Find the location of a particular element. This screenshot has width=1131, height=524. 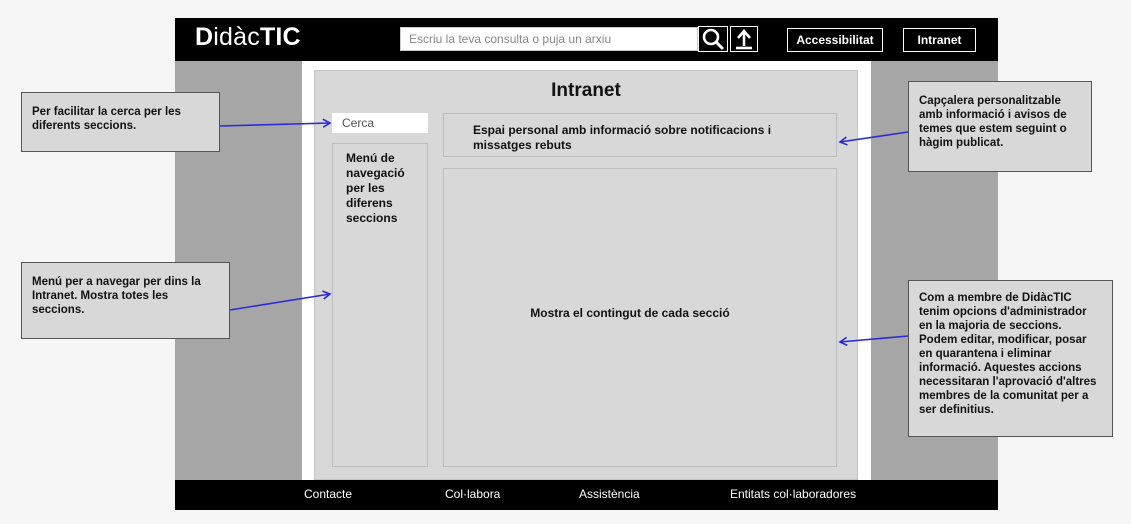

footer-link-collabora: Col·labora is located at coordinates (472, 494).